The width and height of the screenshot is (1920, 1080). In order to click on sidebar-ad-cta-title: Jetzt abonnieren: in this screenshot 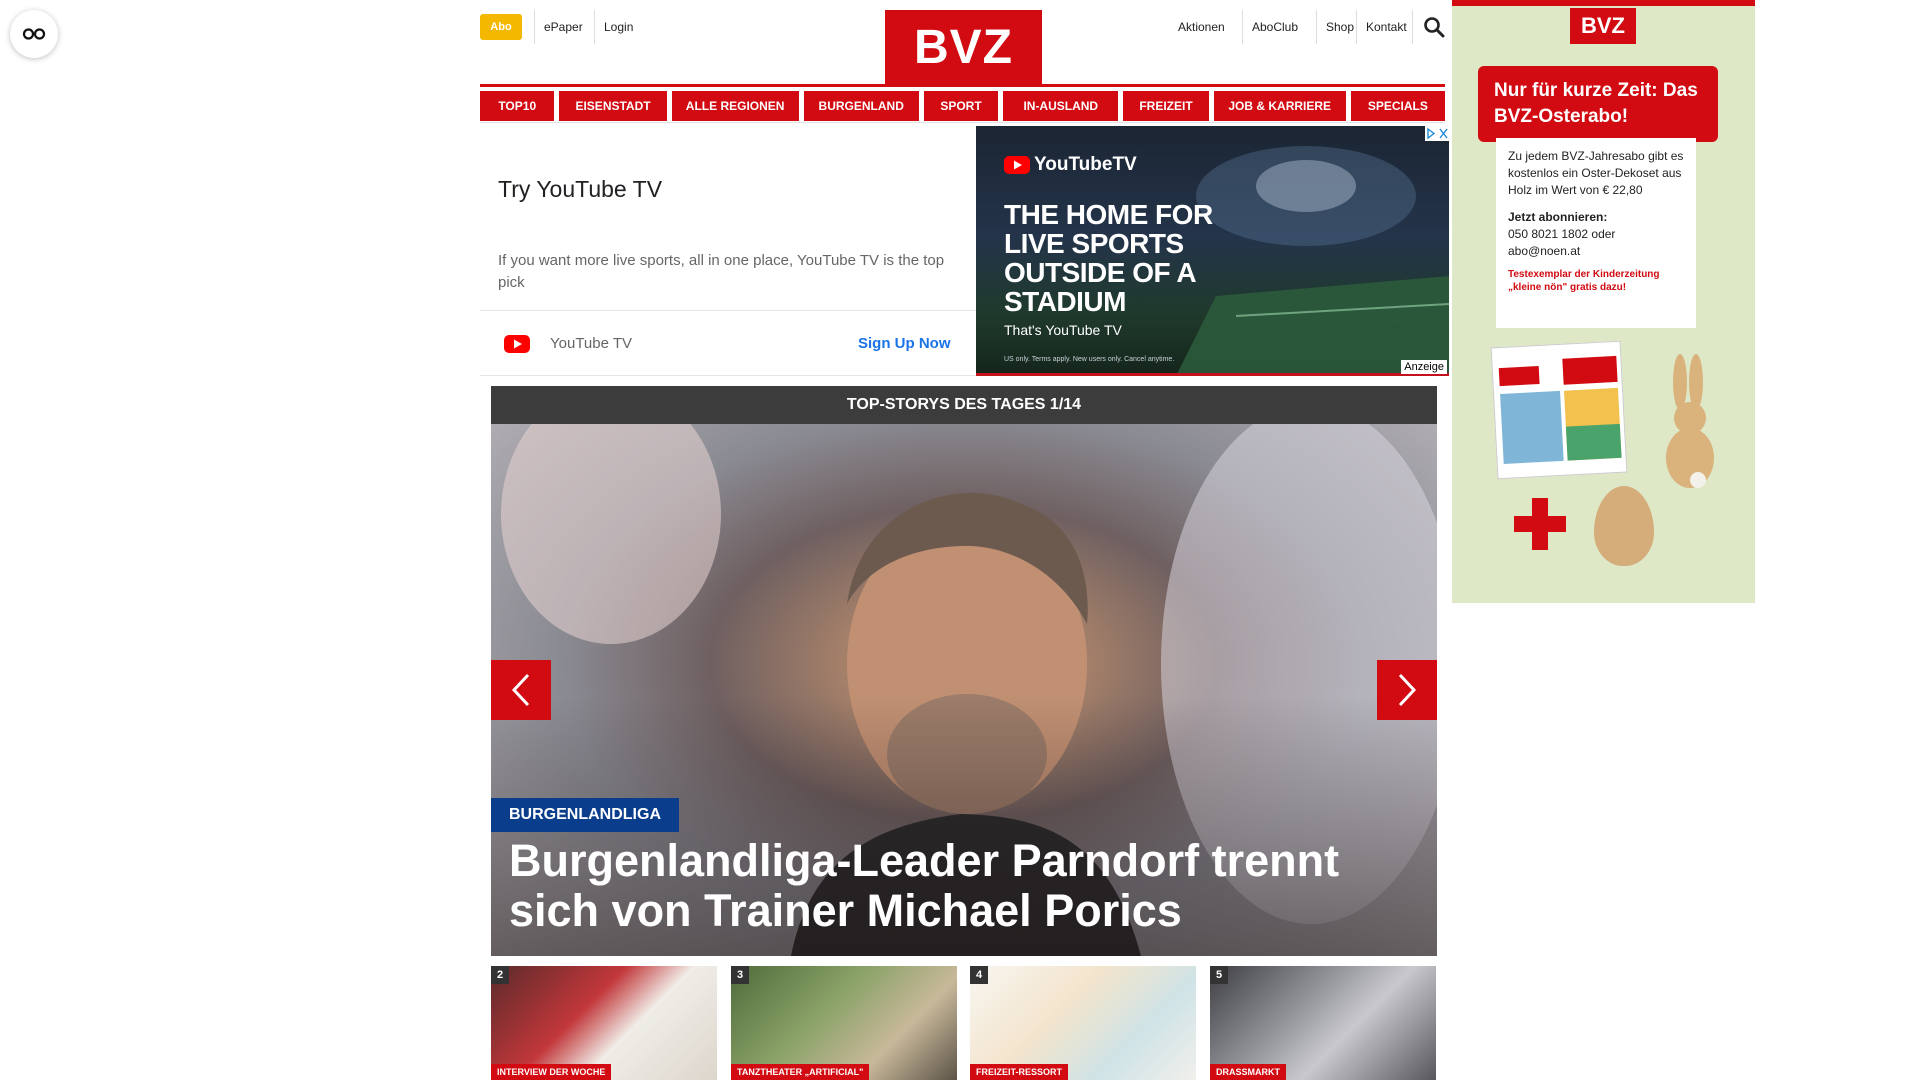, I will do `click(1558, 217)`.